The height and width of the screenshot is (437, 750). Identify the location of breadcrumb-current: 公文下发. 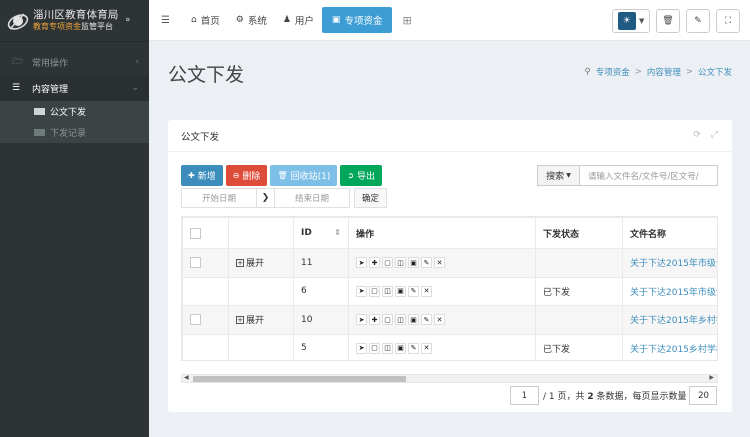
(714, 73).